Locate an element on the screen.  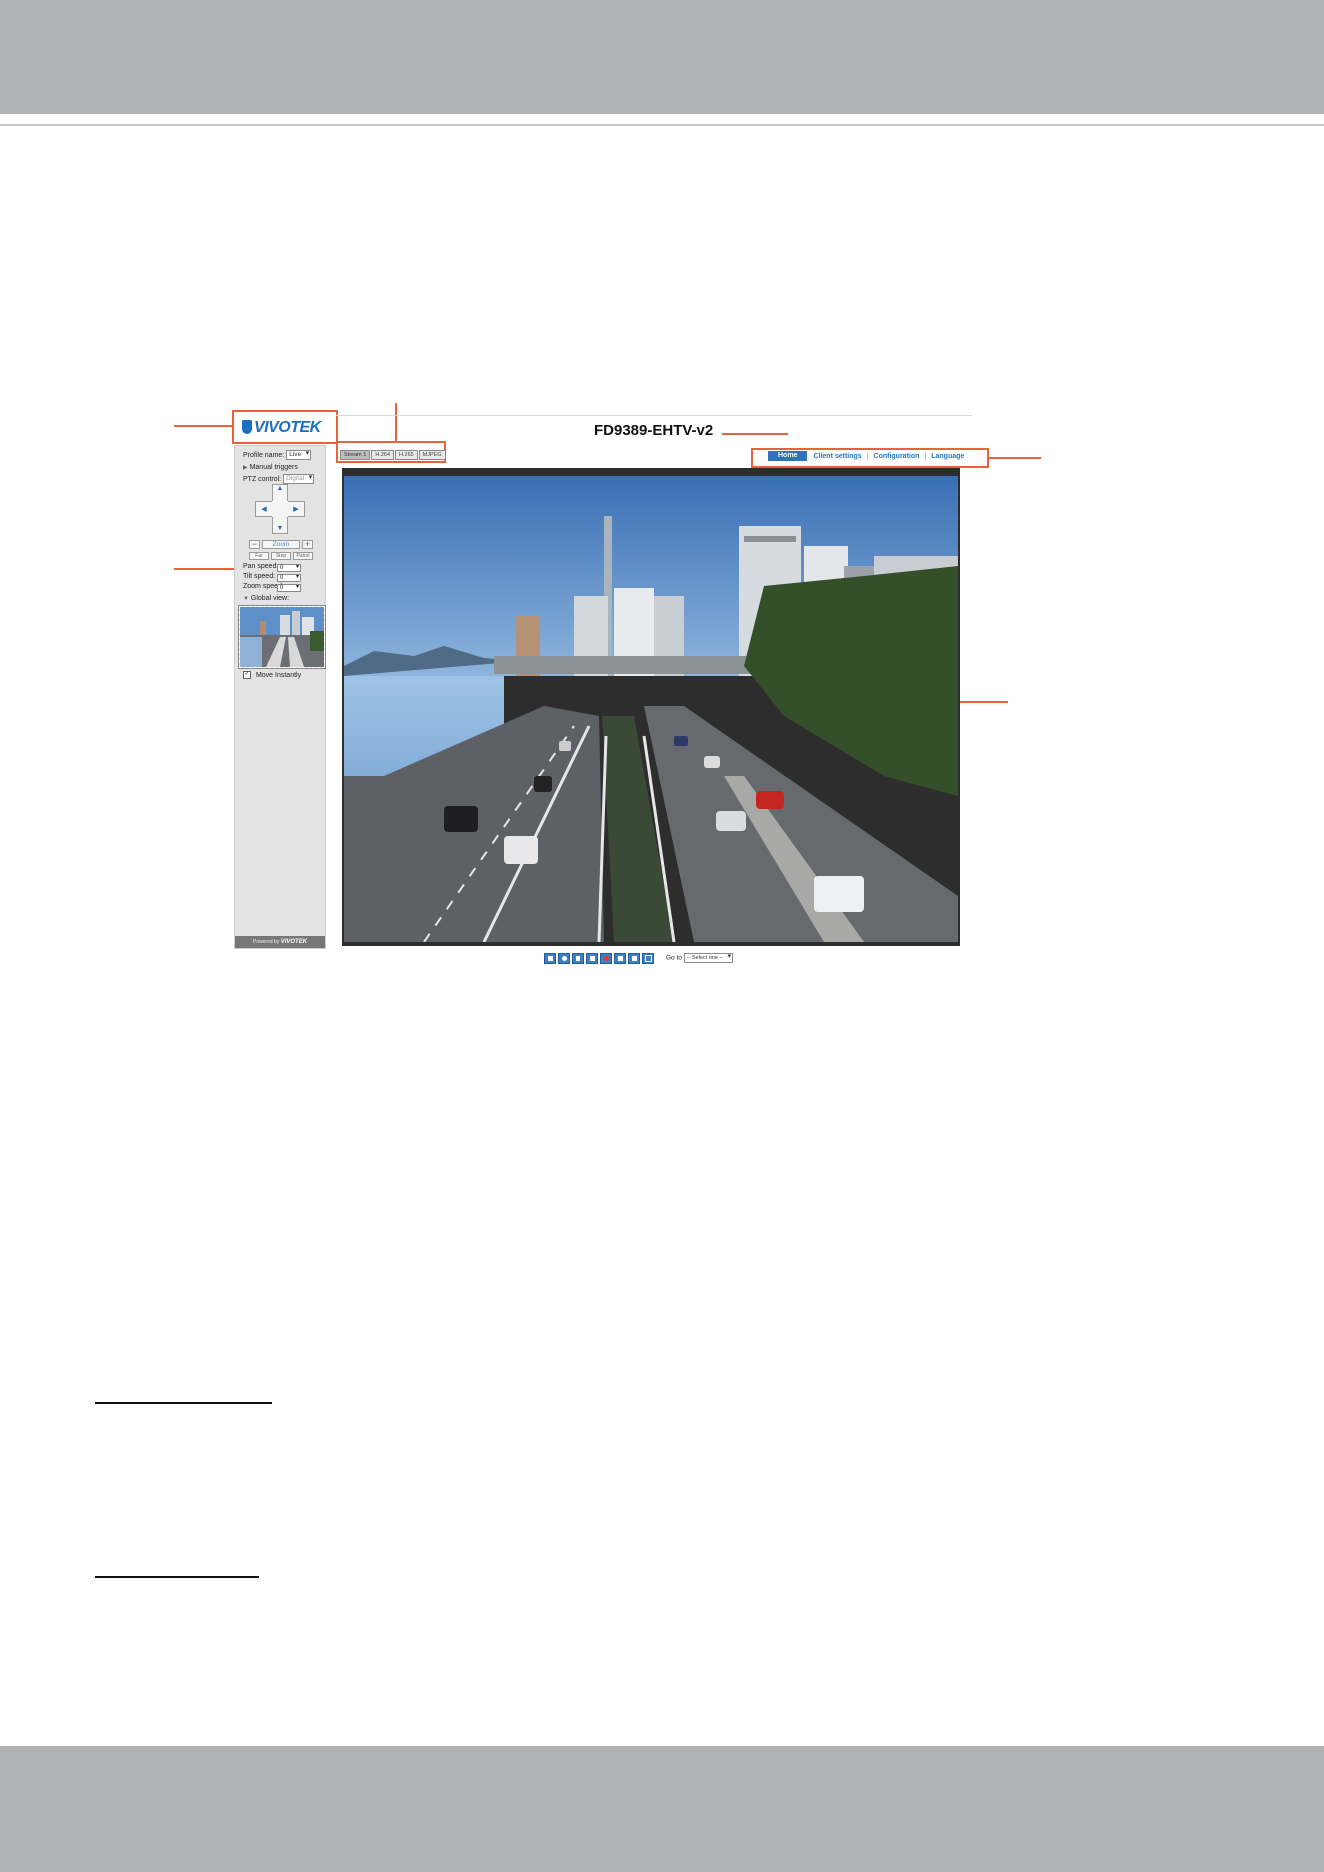
pan-speed-row: Pan speed: is located at coordinates (260, 566).